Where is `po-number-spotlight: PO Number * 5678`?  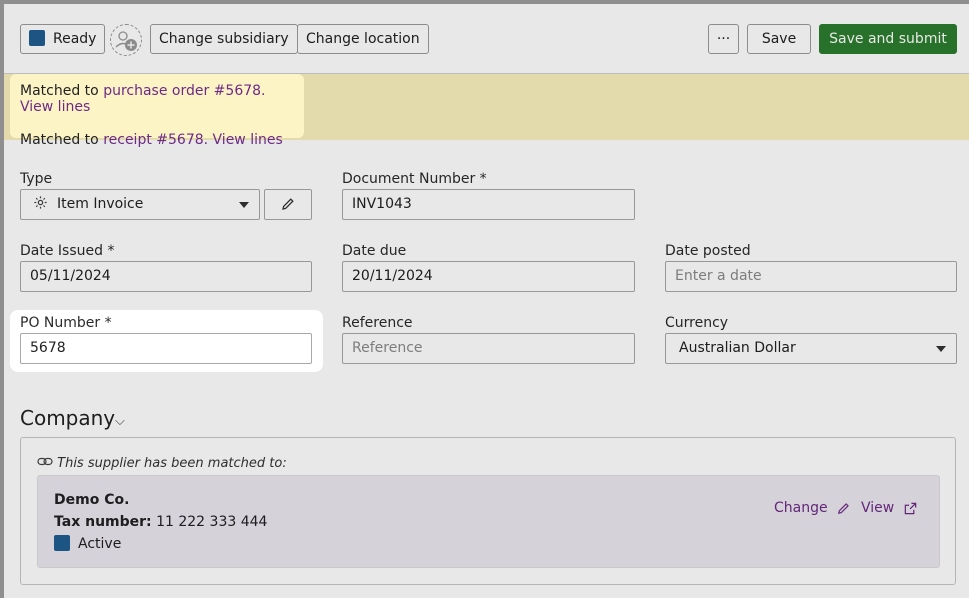 po-number-spotlight: PO Number * 5678 is located at coordinates (166, 341).